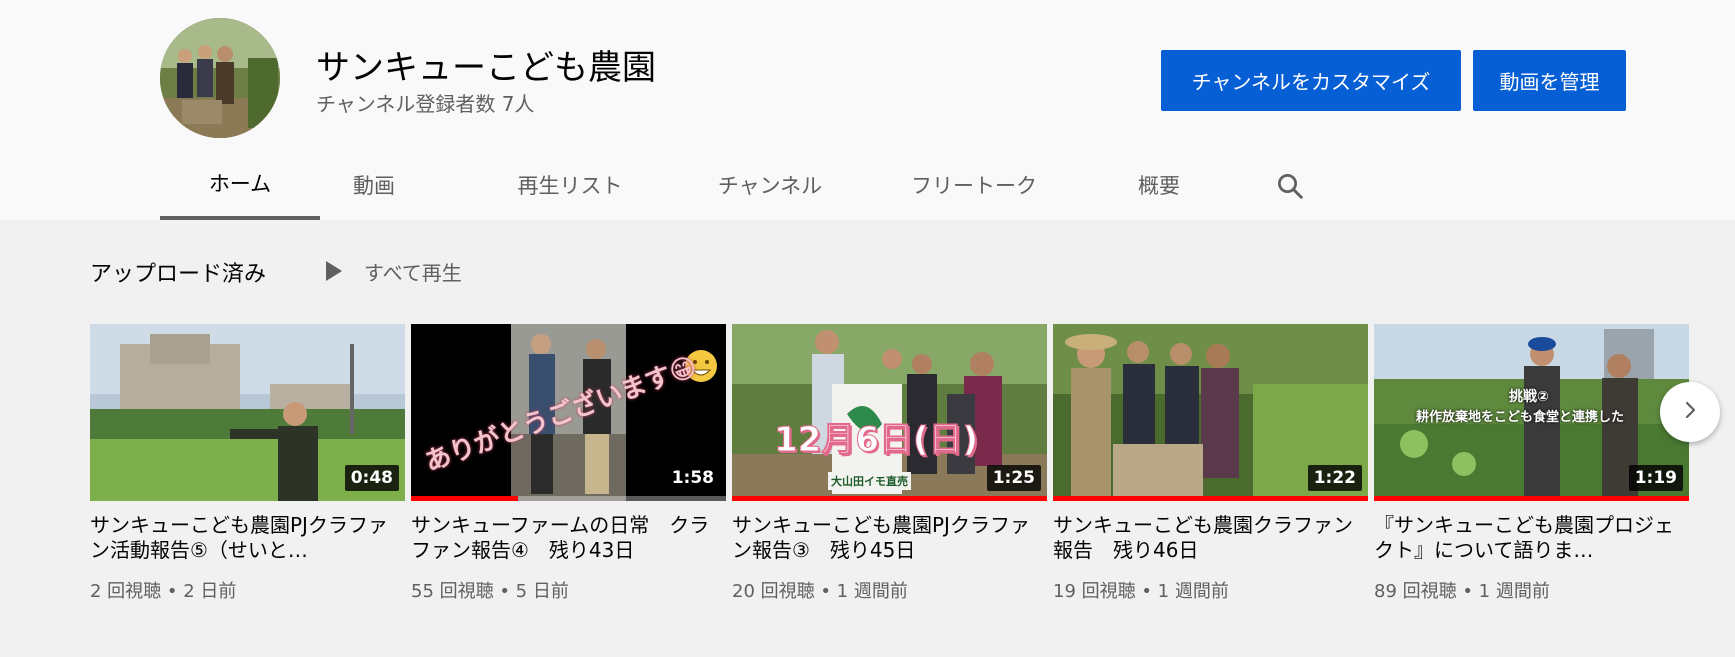 The height and width of the screenshot is (657, 1735). Describe the element at coordinates (371, 478) in the screenshot. I see `video-duration: 0:48` at that location.